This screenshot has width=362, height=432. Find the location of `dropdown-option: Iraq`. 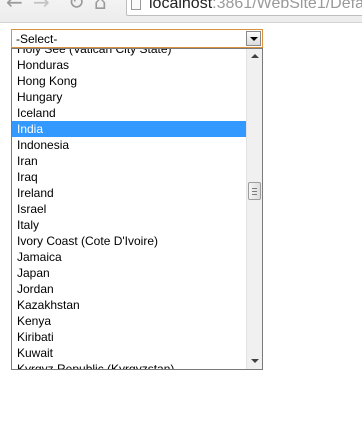

dropdown-option: Iraq is located at coordinates (129, 177).